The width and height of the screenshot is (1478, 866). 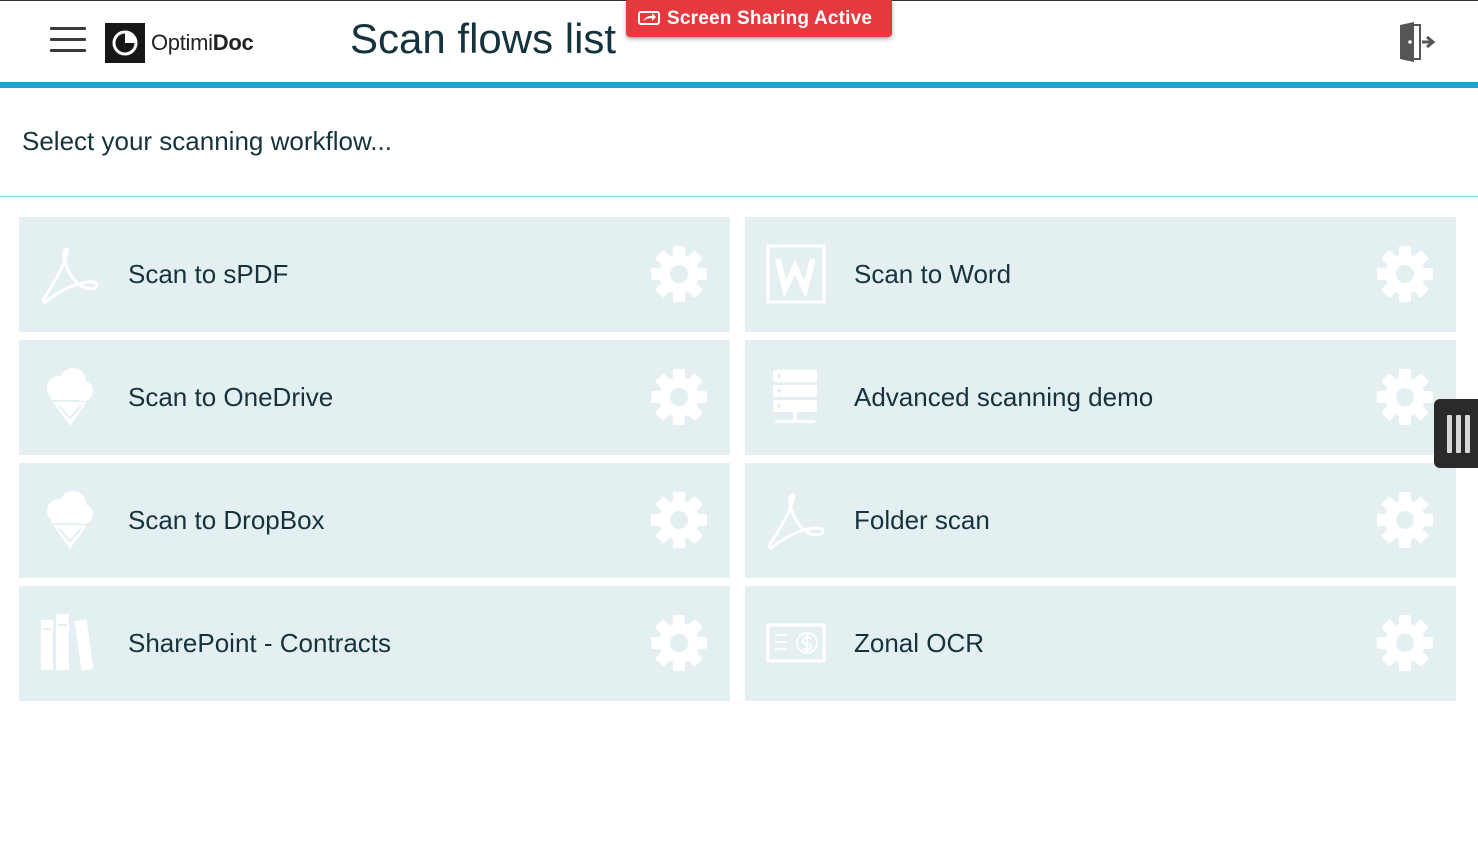 What do you see at coordinates (1100, 274) in the screenshot?
I see `flow-tile-scan-to-word: Scan to Word` at bounding box center [1100, 274].